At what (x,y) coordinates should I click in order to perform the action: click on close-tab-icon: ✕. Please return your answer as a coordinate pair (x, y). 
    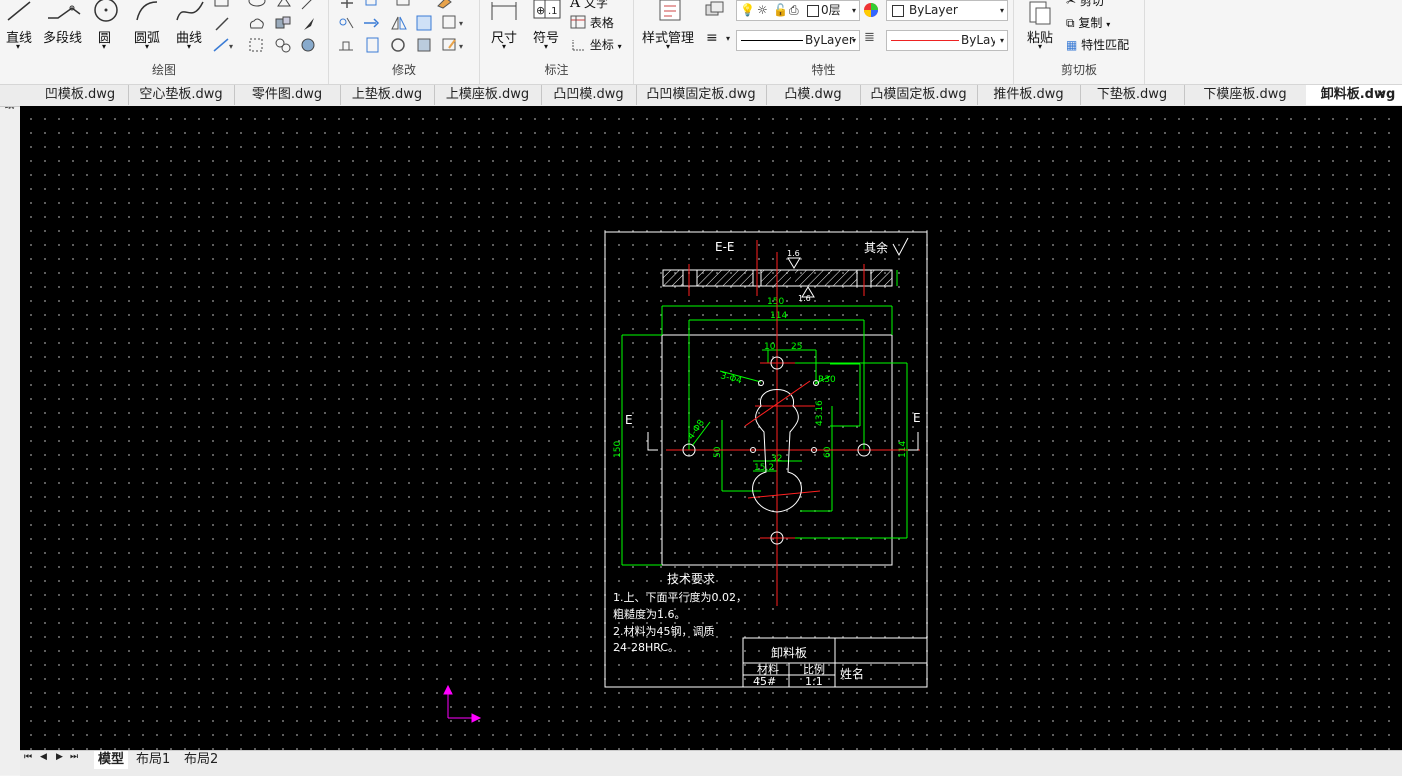
    Looking at the image, I should click on (1381, 94).